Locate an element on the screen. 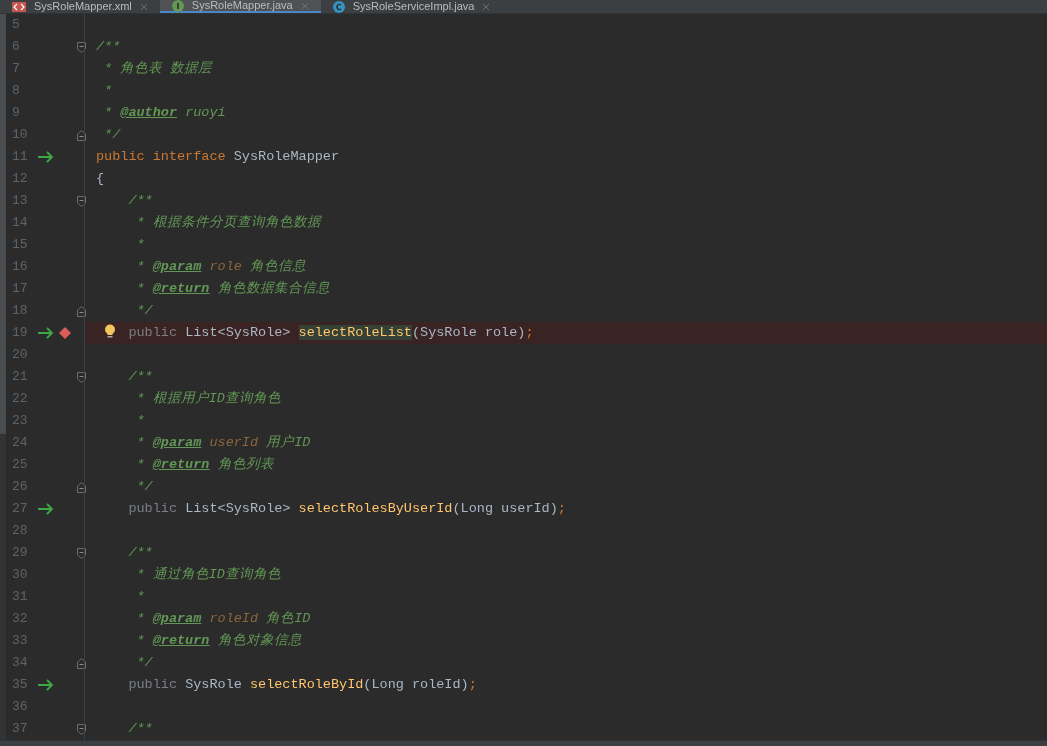 The height and width of the screenshot is (746, 1047). line-number: 33 is located at coordinates (20, 641).